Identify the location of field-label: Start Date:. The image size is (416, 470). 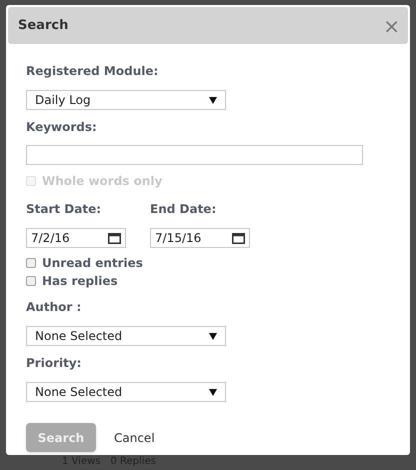
(64, 209).